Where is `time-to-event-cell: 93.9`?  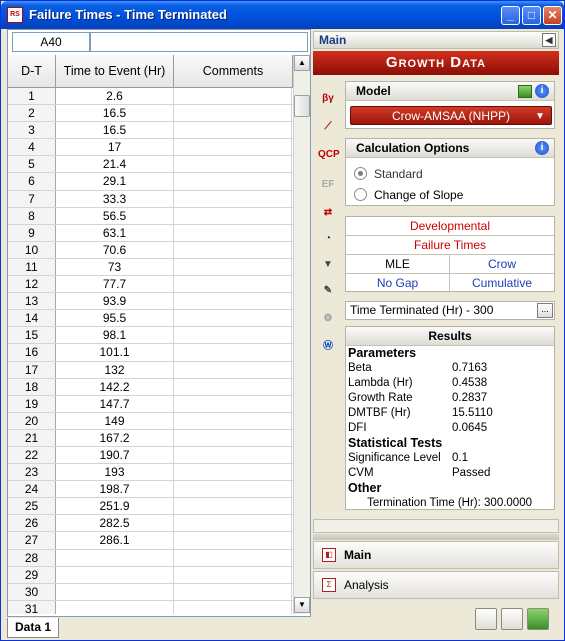
time-to-event-cell: 93.9 is located at coordinates (115, 301).